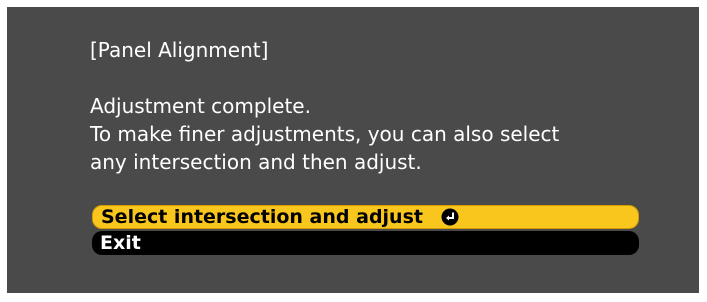  Describe the element at coordinates (262, 217) in the screenshot. I see `menu-item-label: Select intersection and adjust` at that location.